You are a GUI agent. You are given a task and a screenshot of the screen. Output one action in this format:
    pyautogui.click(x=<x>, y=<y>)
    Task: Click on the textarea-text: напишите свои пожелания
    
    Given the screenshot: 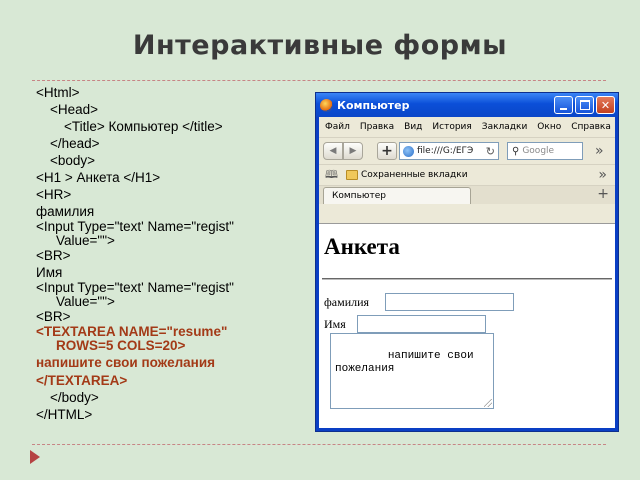 What is the action you would take?
    pyautogui.click(x=404, y=362)
    